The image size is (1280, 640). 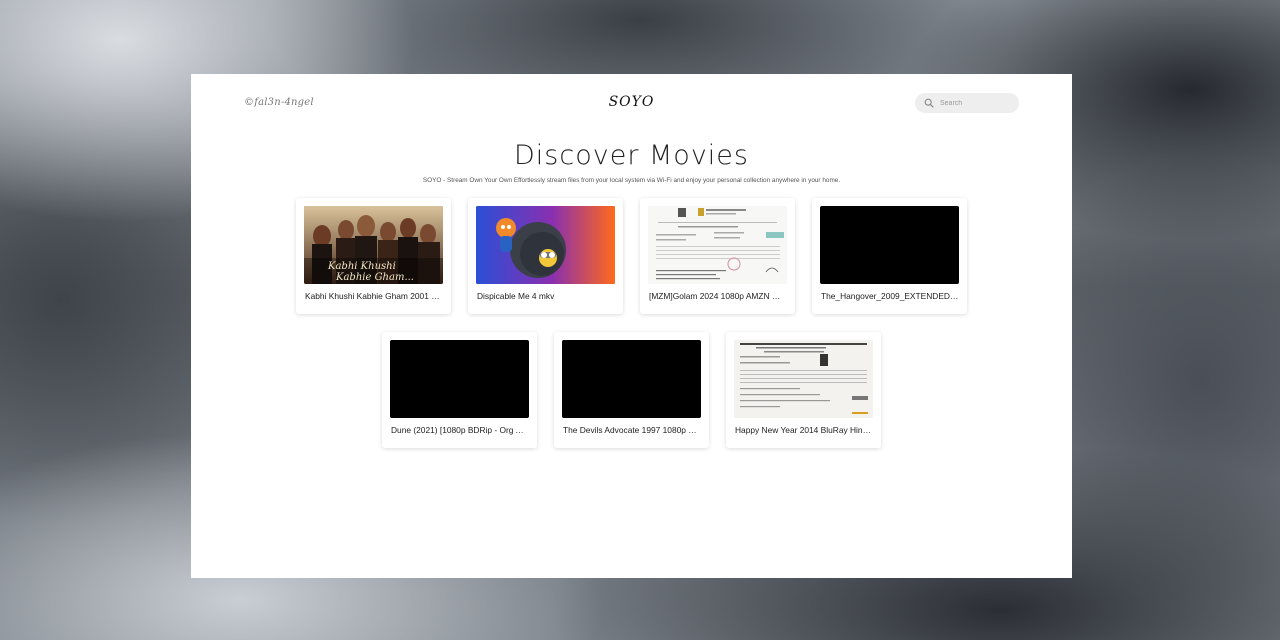 What do you see at coordinates (460, 430) in the screenshot?
I see `movie-title: Dune (2021) [1080p BDRip - Org Audio]` at bounding box center [460, 430].